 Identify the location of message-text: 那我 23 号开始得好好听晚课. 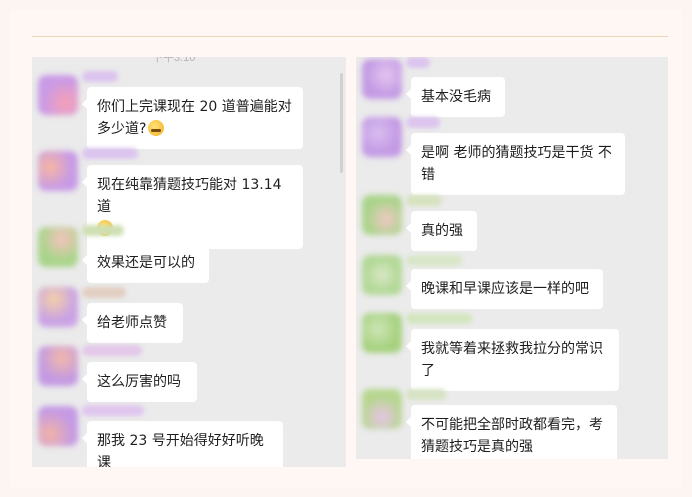
(180, 450).